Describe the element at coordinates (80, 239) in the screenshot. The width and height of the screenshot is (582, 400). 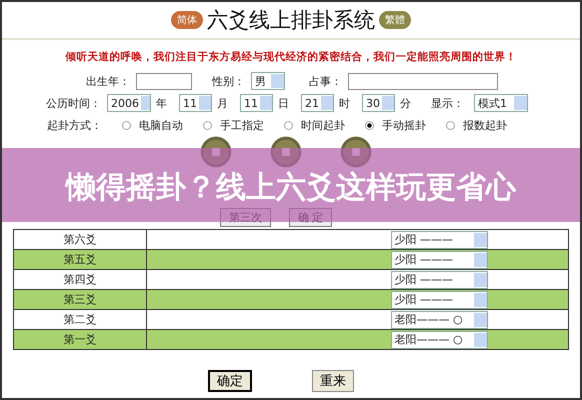
I see `line-label: 第六爻` at that location.